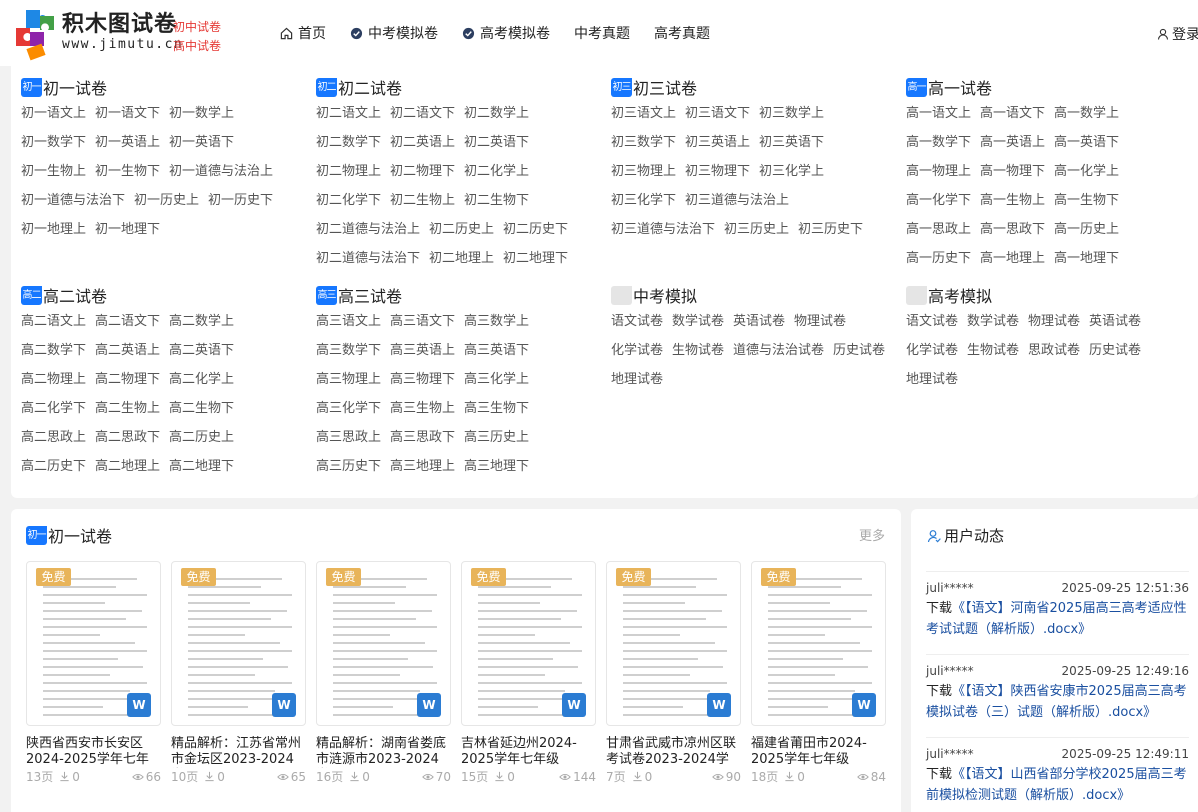  What do you see at coordinates (643, 113) in the screenshot?
I see `category-link: 初三语文上` at bounding box center [643, 113].